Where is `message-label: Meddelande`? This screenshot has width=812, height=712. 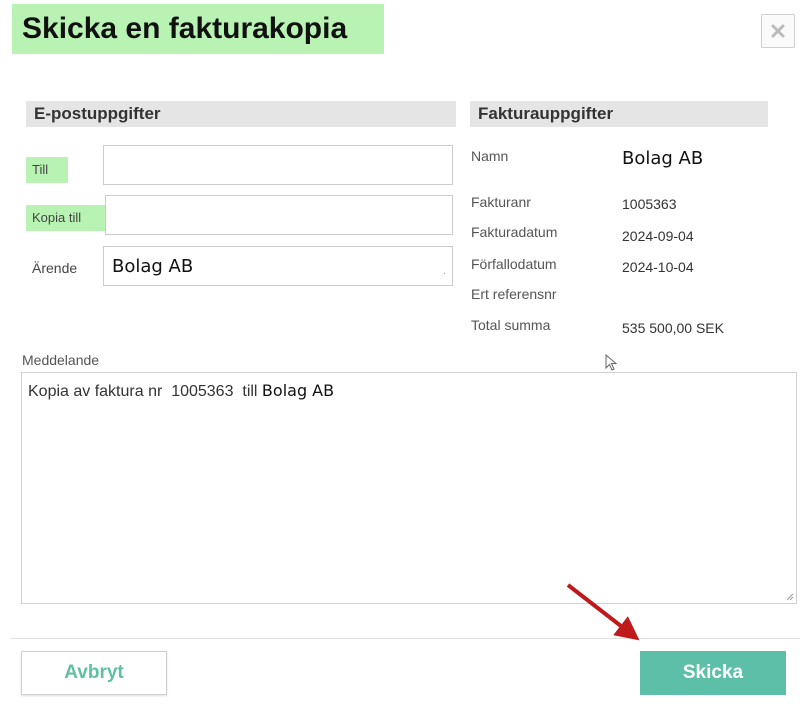
message-label: Meddelande is located at coordinates (61, 360).